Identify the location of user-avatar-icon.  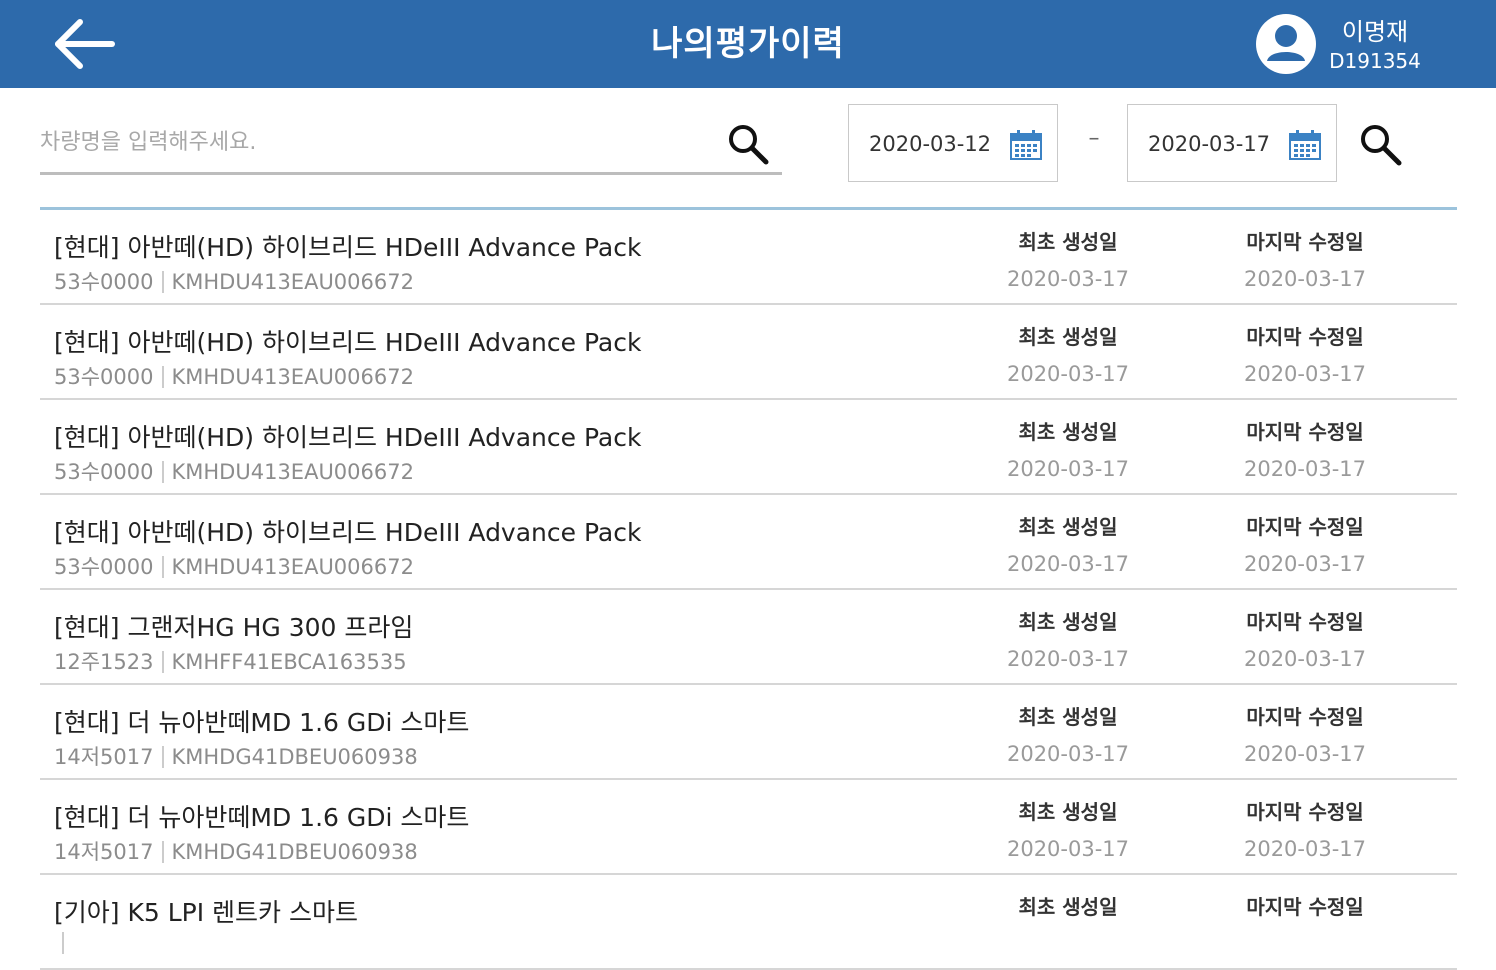
(1286, 44).